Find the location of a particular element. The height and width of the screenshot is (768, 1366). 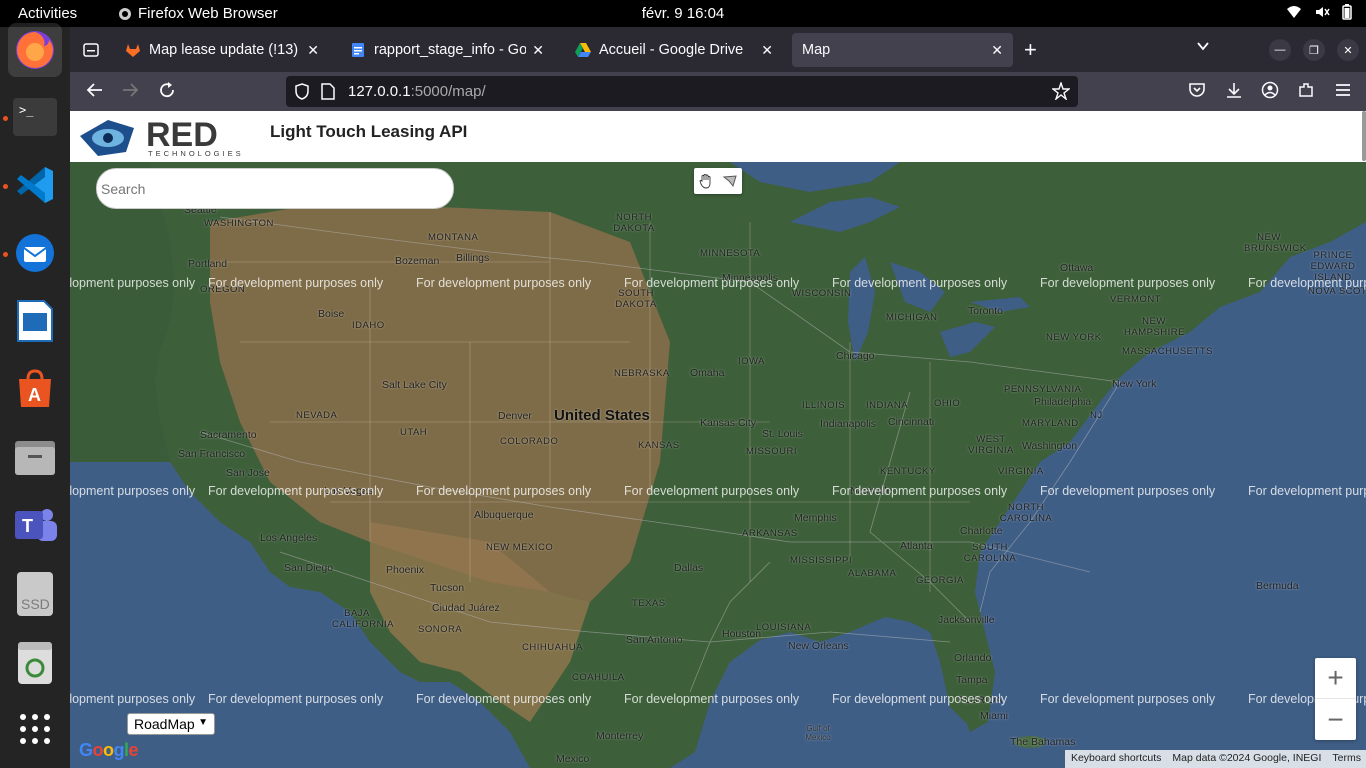

dock-terminal: >_ is located at coordinates (35, 117).